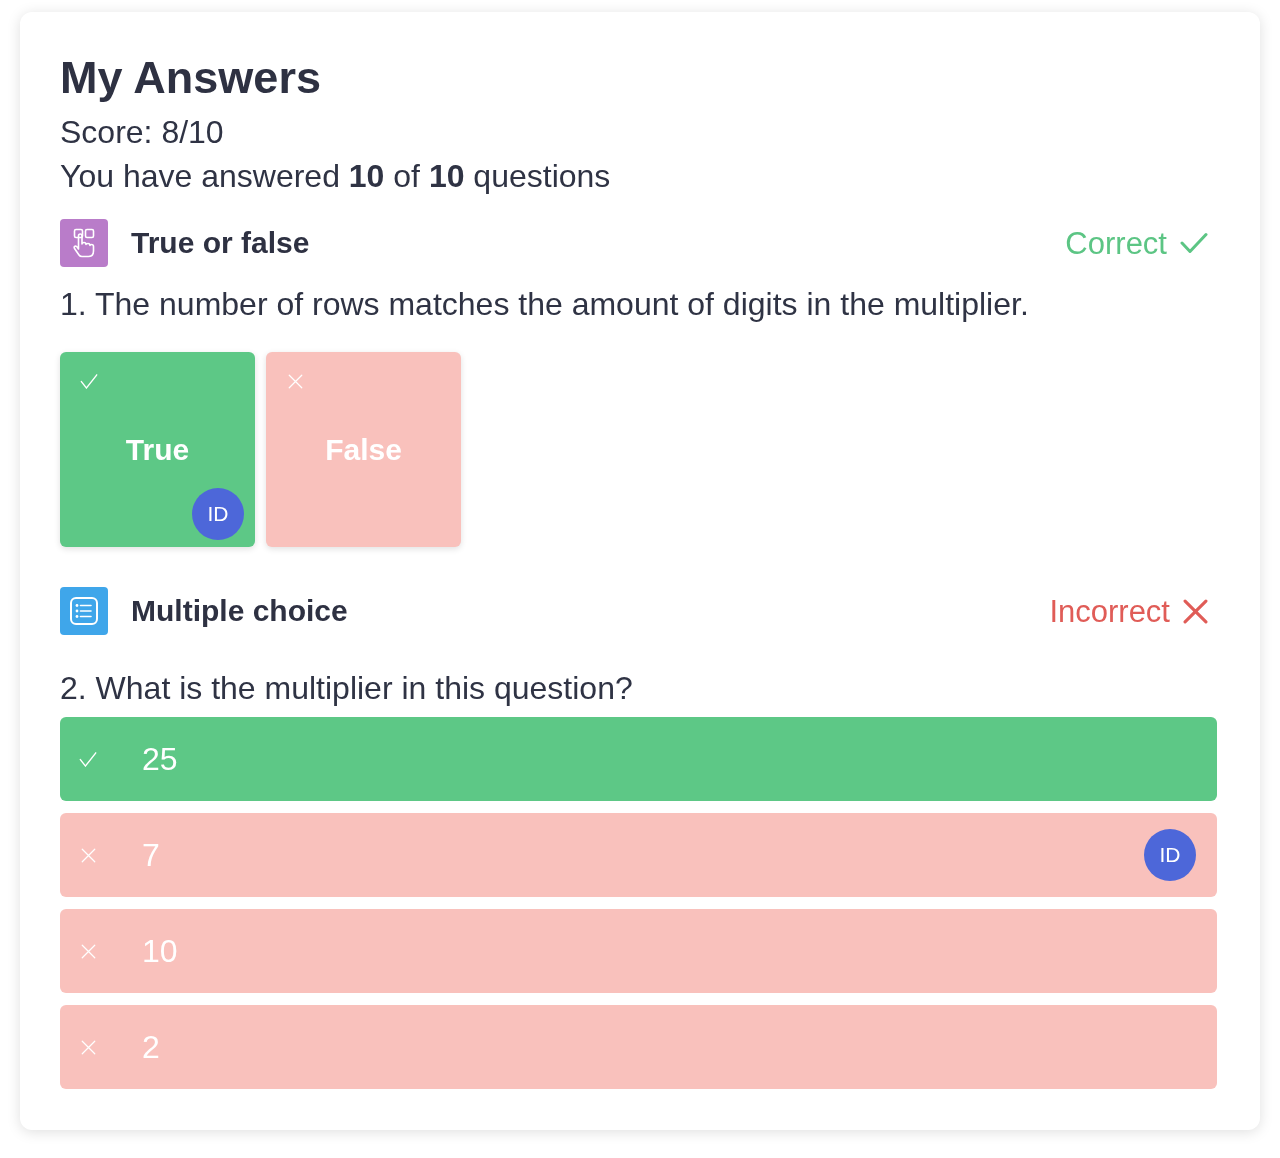 The image size is (1280, 1158). I want to click on answer-label: 2, so click(151, 1047).